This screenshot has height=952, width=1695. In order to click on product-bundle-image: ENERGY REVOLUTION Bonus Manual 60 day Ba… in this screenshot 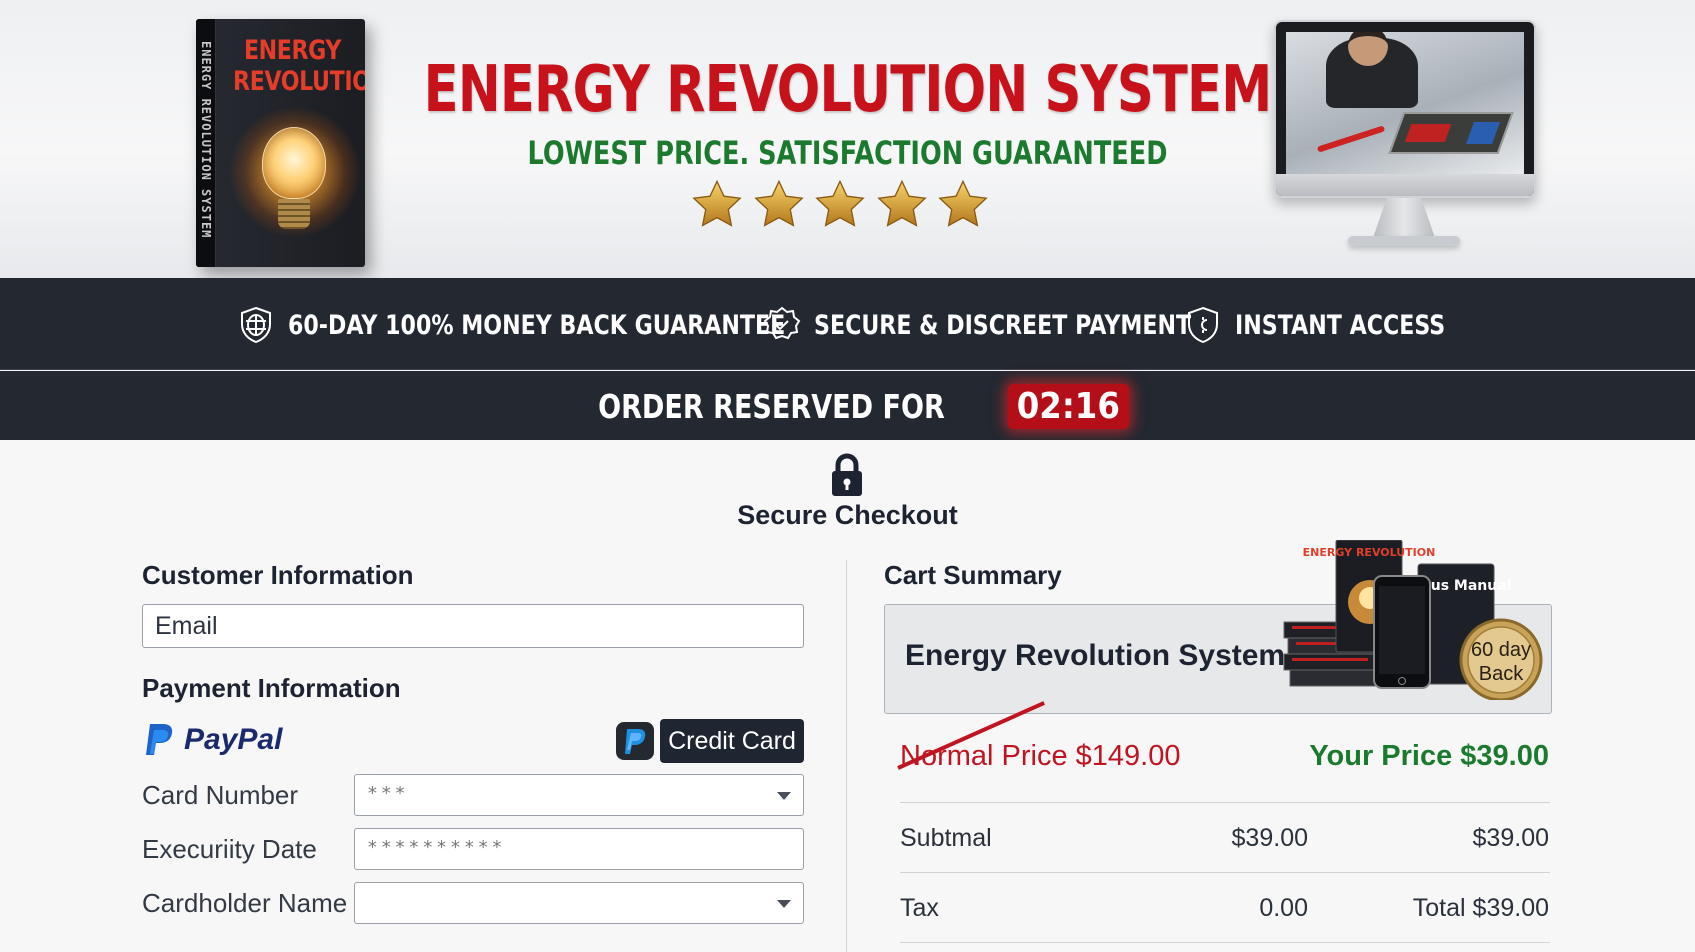, I will do `click(1413, 620)`.